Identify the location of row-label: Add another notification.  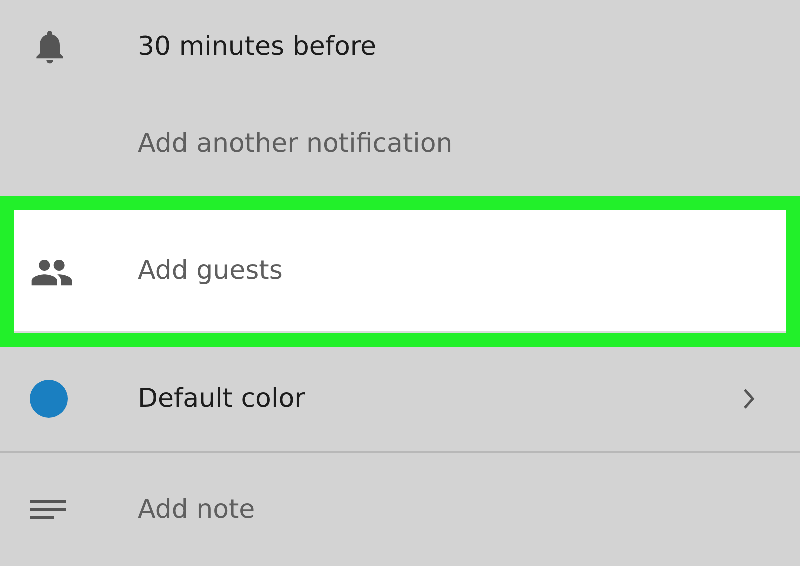
(296, 144).